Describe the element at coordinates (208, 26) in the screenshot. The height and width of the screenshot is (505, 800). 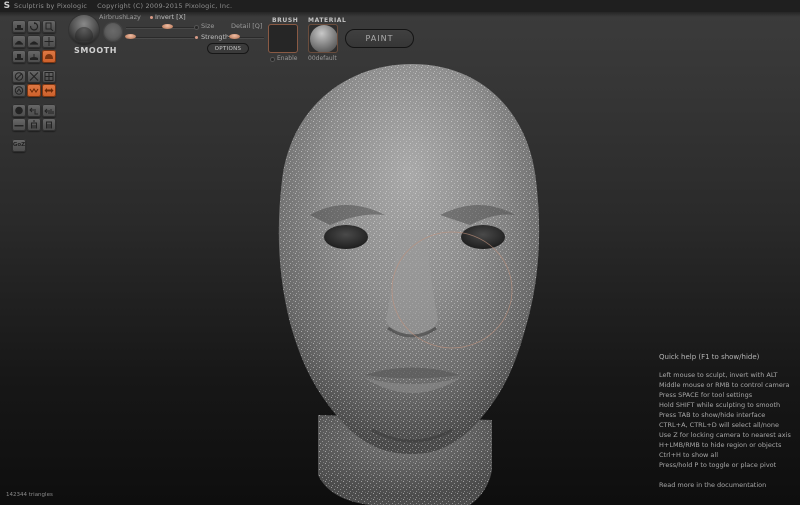
I see `size-label: Size` at that location.